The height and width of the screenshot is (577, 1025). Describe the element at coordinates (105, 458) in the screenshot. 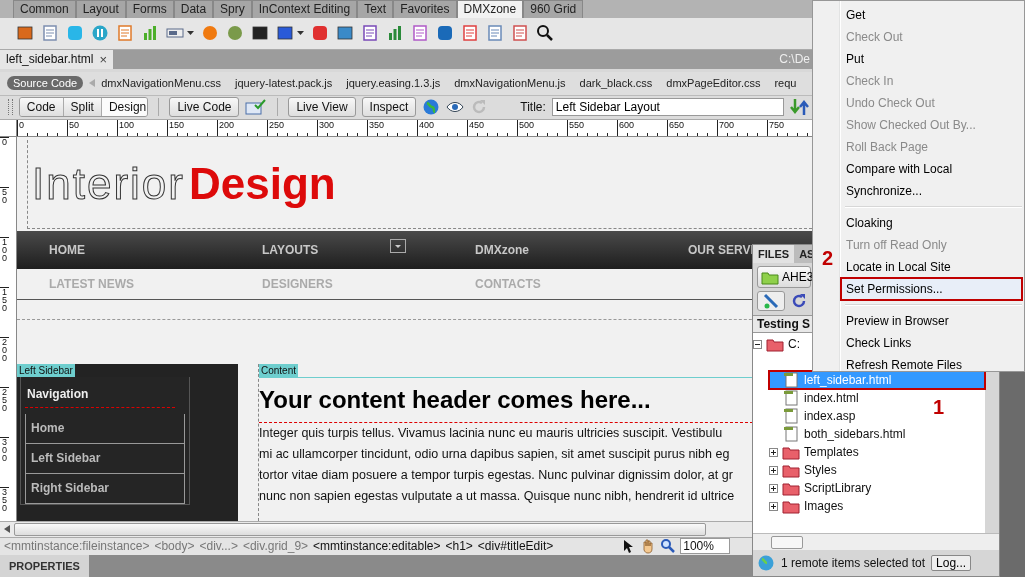

I see `sidebar-link: Left Sidebar` at that location.